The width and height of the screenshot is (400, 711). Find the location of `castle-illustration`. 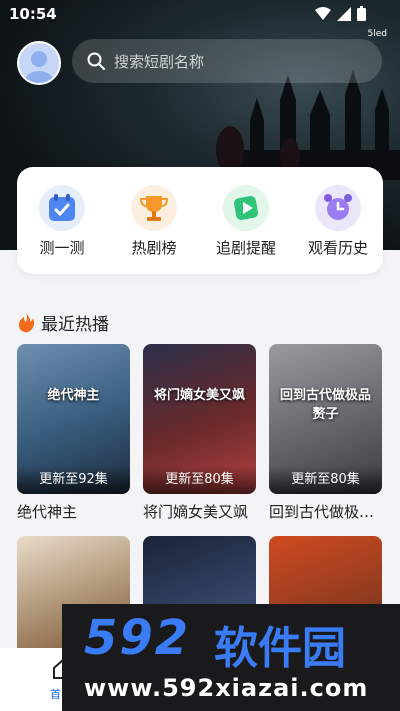

castle-illustration is located at coordinates (308, 125).